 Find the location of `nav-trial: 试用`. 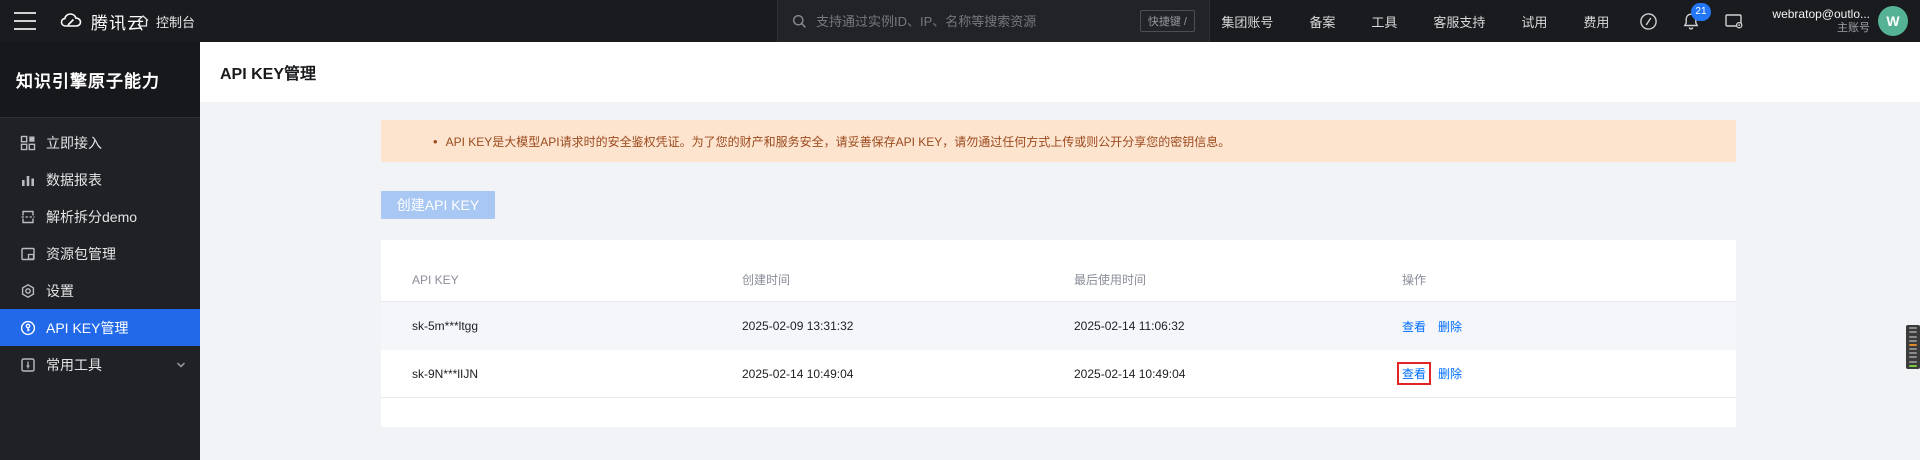

nav-trial: 试用 is located at coordinates (1534, 21).